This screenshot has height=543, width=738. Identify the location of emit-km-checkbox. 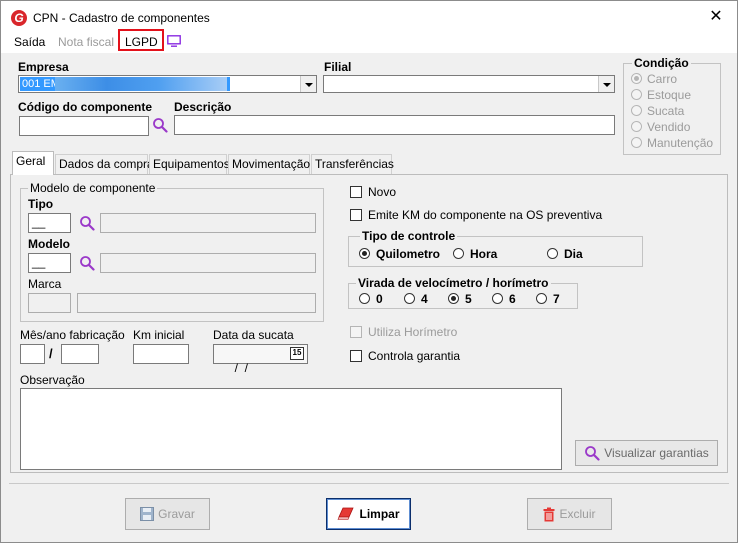
(356, 215).